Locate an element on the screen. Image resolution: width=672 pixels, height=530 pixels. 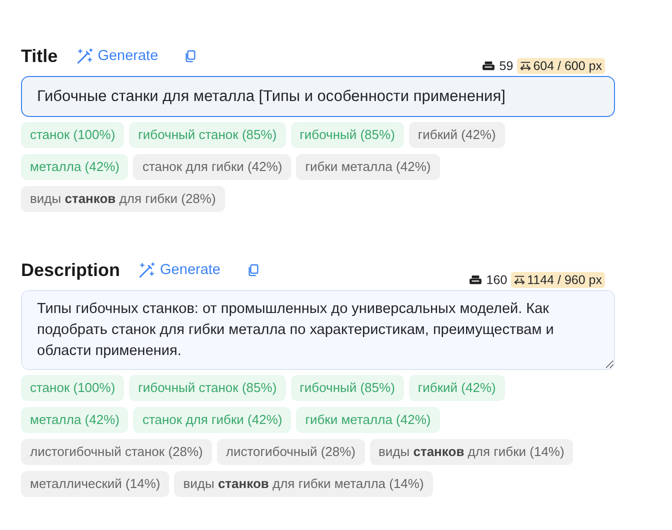
keyword-tag: виды станков для гибки (28%) is located at coordinates (123, 199).